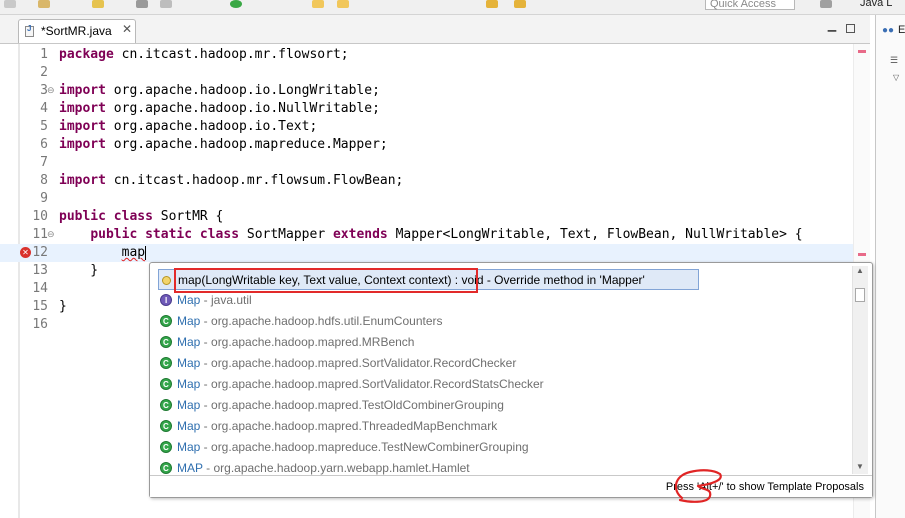  What do you see at coordinates (750, 5) in the screenshot?
I see `quick-access-input: Quick Access` at bounding box center [750, 5].